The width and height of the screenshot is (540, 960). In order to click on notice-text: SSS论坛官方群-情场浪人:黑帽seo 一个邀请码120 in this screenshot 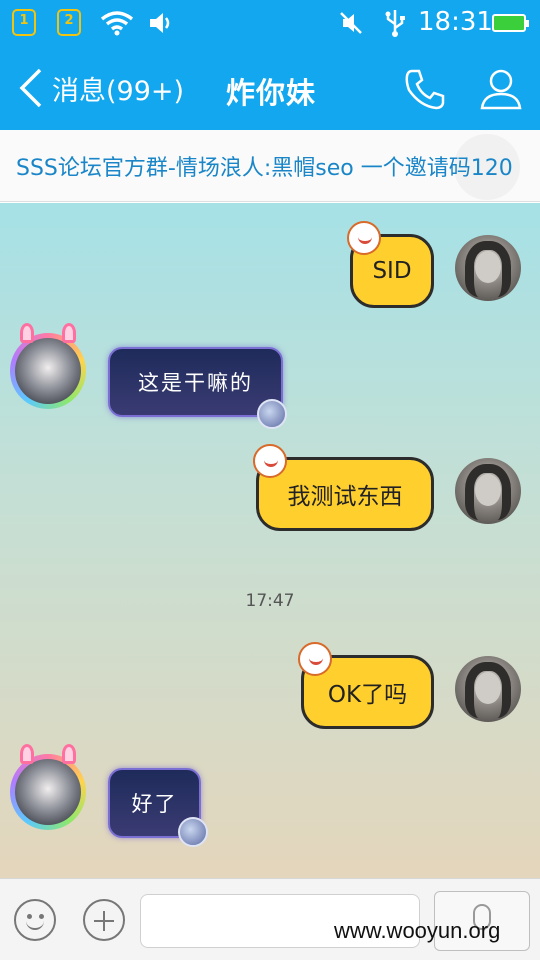, I will do `click(264, 168)`.